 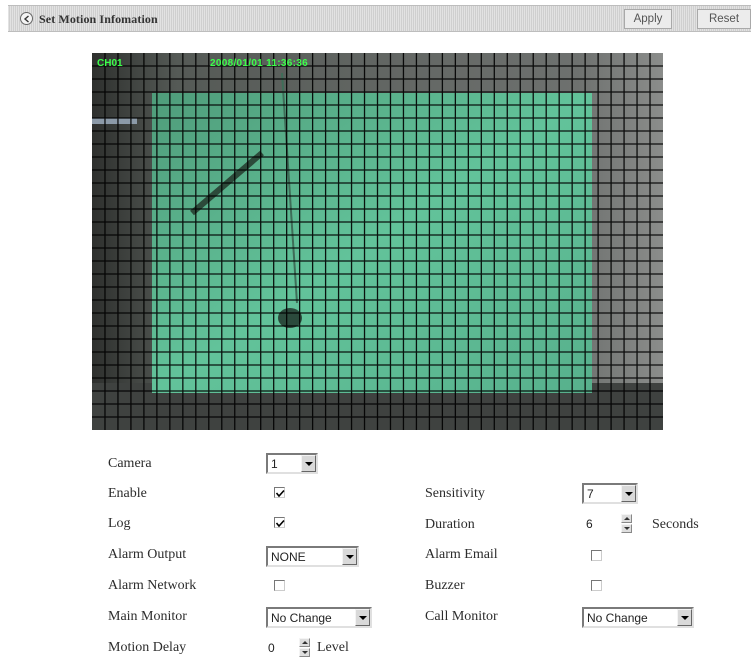 What do you see at coordinates (319, 617) in the screenshot?
I see `main-monitor-select: No Change` at bounding box center [319, 617].